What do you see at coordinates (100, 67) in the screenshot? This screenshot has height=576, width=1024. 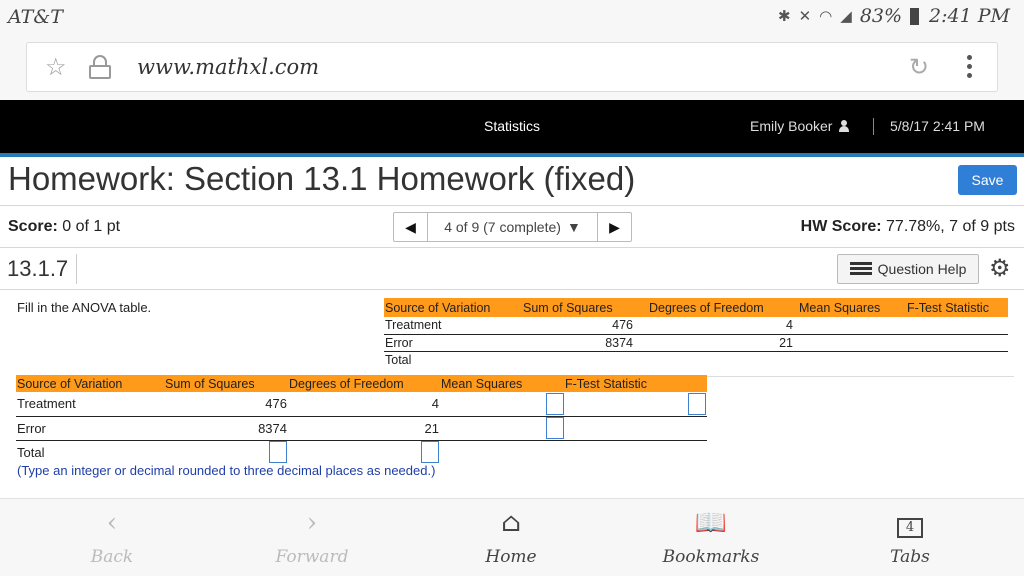 I see `lock-icon` at bounding box center [100, 67].